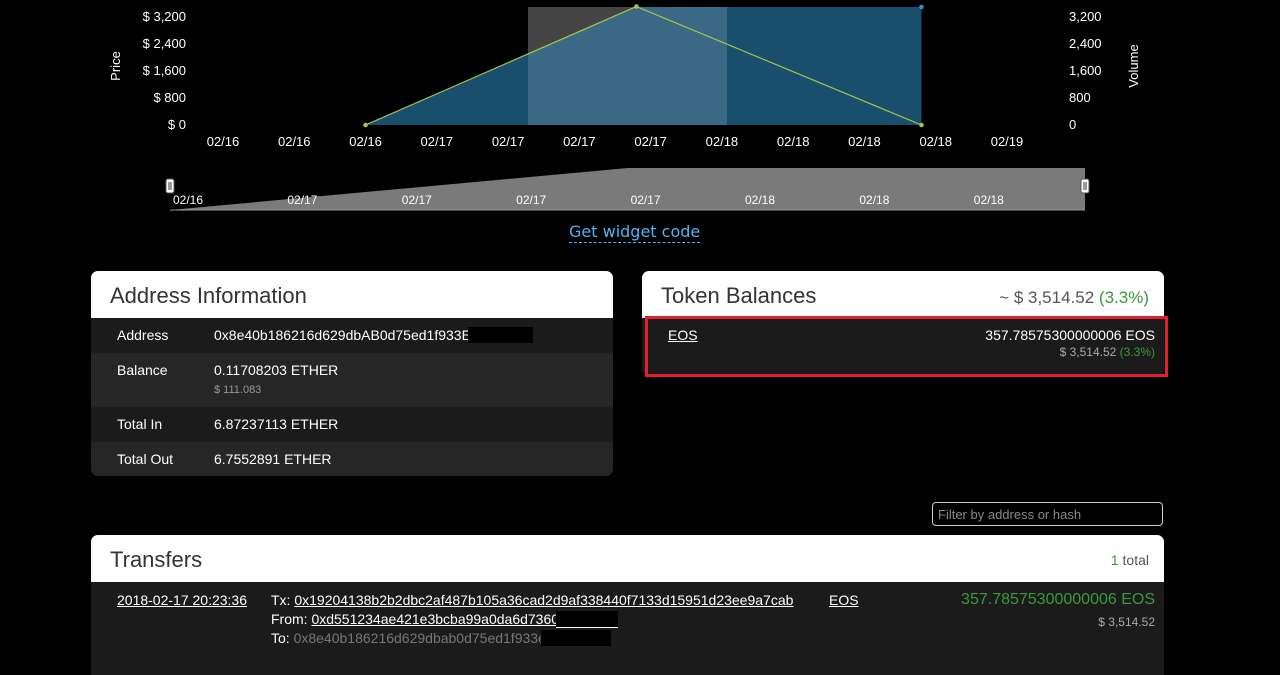 The height and width of the screenshot is (675, 1280). I want to click on total-out-row: Total Out 6.7552891 ETHER, so click(352, 459).